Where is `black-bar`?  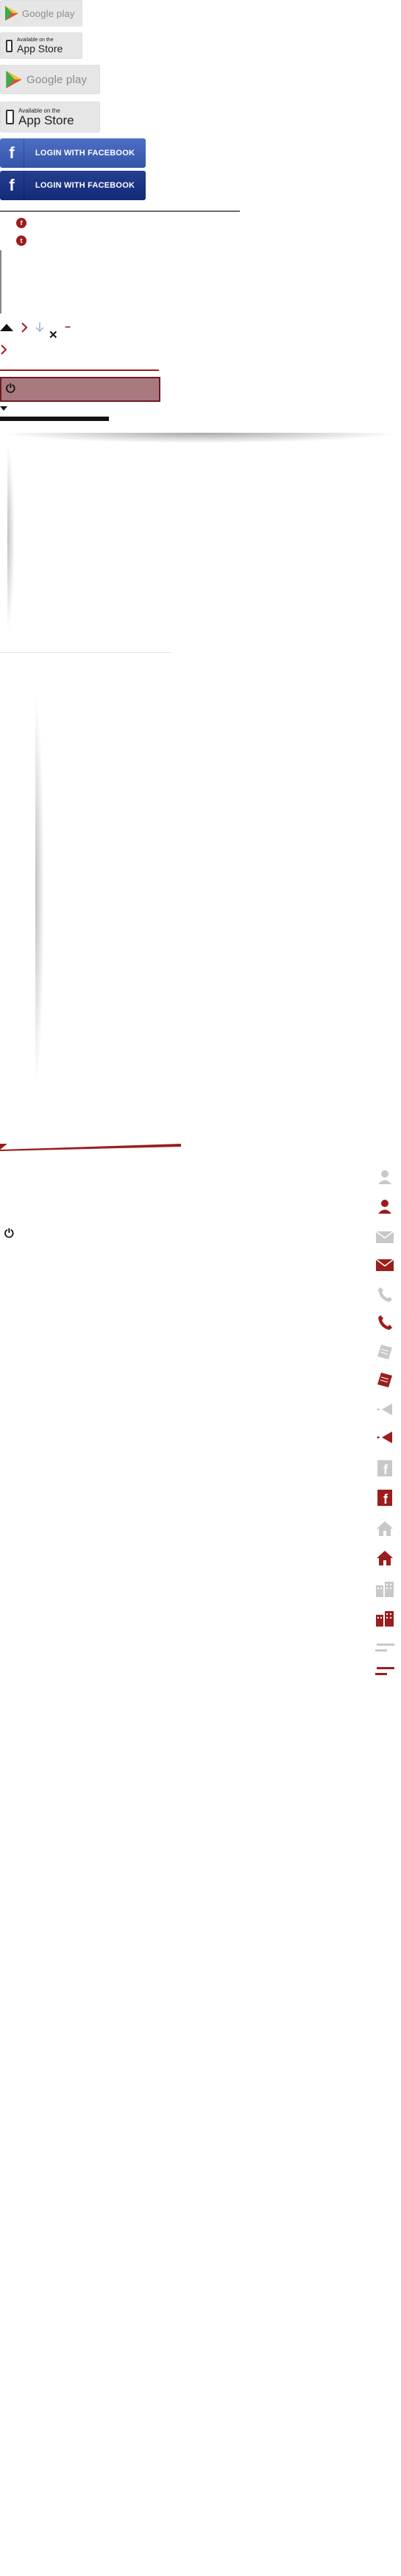 black-bar is located at coordinates (55, 419).